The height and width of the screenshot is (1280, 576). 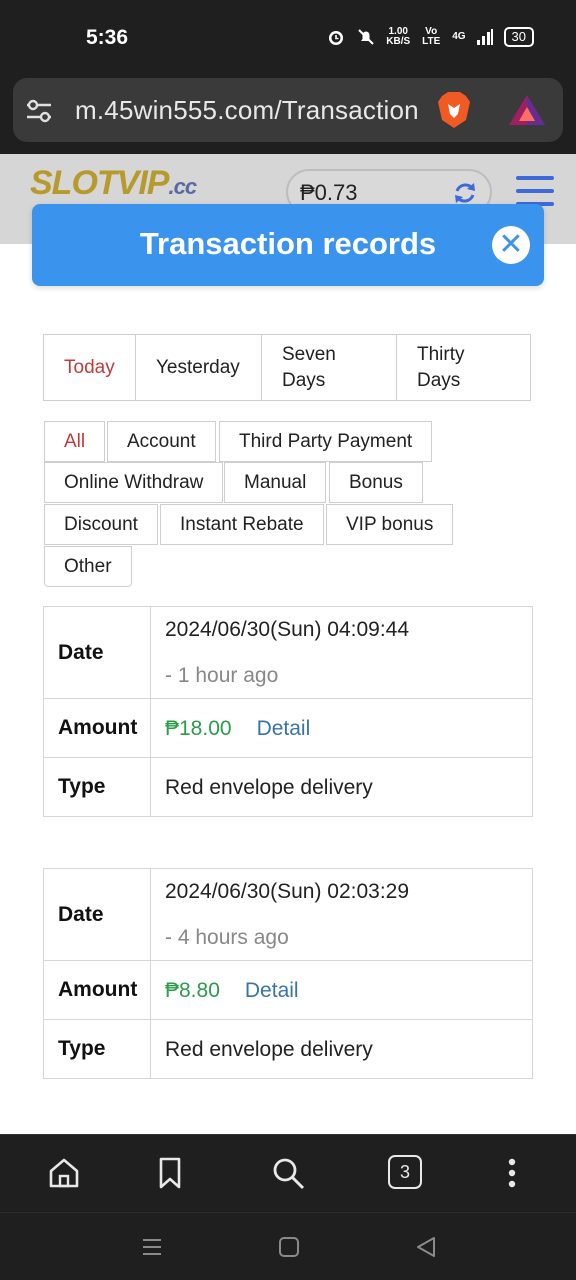 What do you see at coordinates (329, 192) in the screenshot?
I see `balance-value: ₱0.73` at bounding box center [329, 192].